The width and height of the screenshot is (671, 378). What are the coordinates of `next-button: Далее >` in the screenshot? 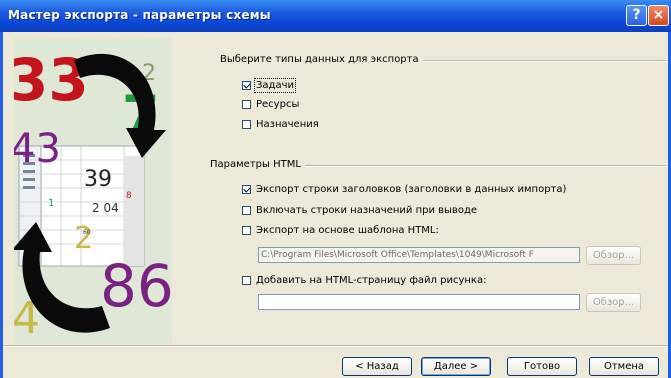 It's located at (456, 366).